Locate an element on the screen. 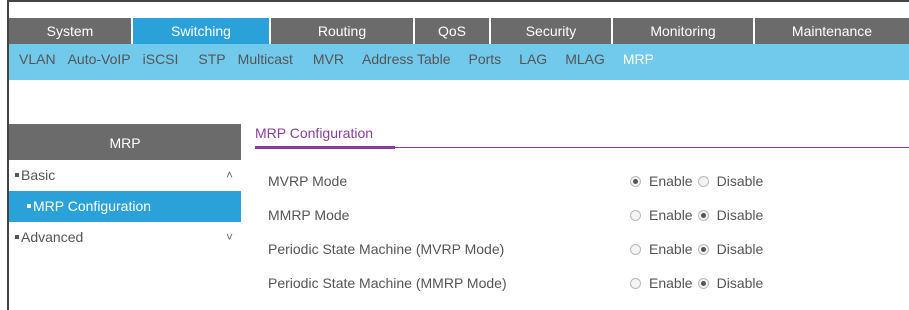 This screenshot has height=310, width=909. radio-periodic-mvrp-disable is located at coordinates (703, 249).